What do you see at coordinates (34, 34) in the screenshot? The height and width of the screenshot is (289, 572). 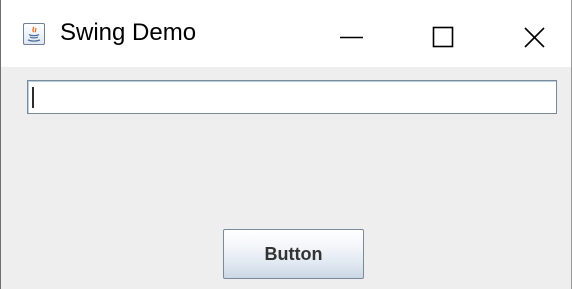 I see `java-cup-icon` at bounding box center [34, 34].